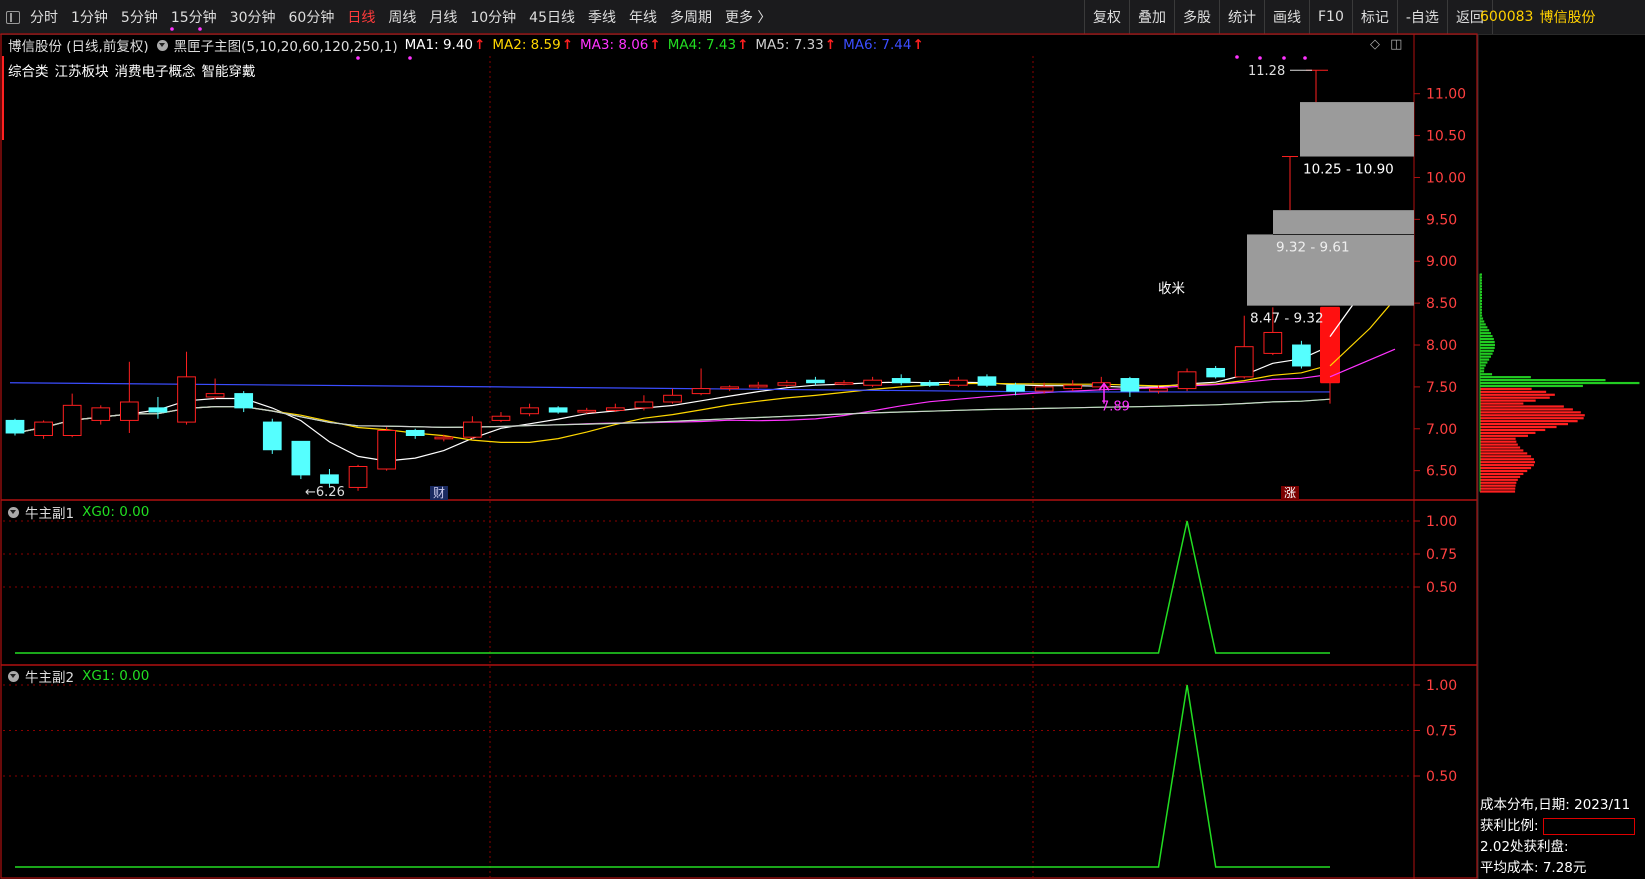 The image size is (1645, 879). What do you see at coordinates (13, 17) in the screenshot?
I see `window-toggle-icon` at bounding box center [13, 17].